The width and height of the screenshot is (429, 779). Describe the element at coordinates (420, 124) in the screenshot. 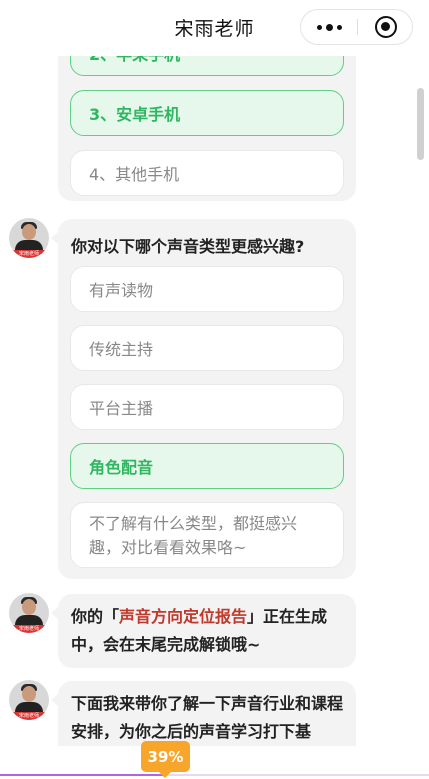

I see `scrollbar-thumb` at that location.